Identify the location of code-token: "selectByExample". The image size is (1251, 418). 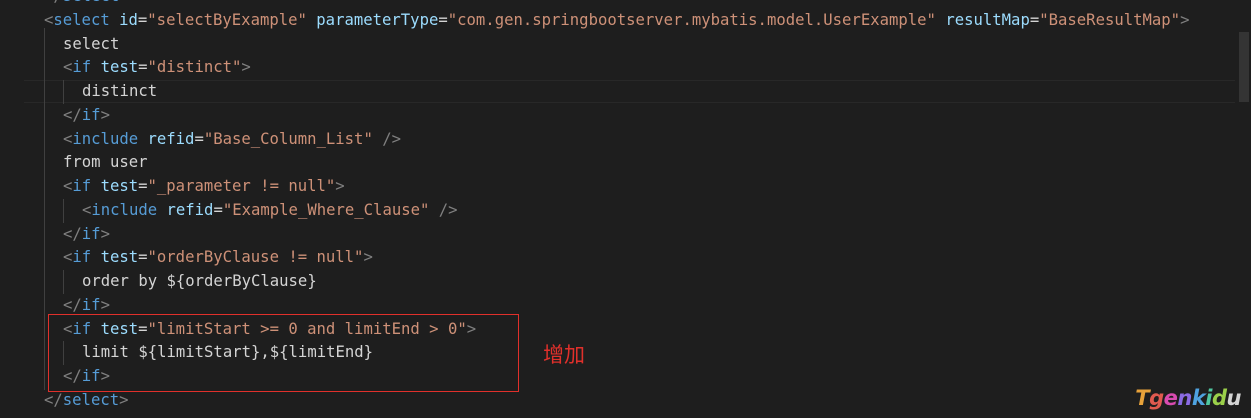
(227, 20).